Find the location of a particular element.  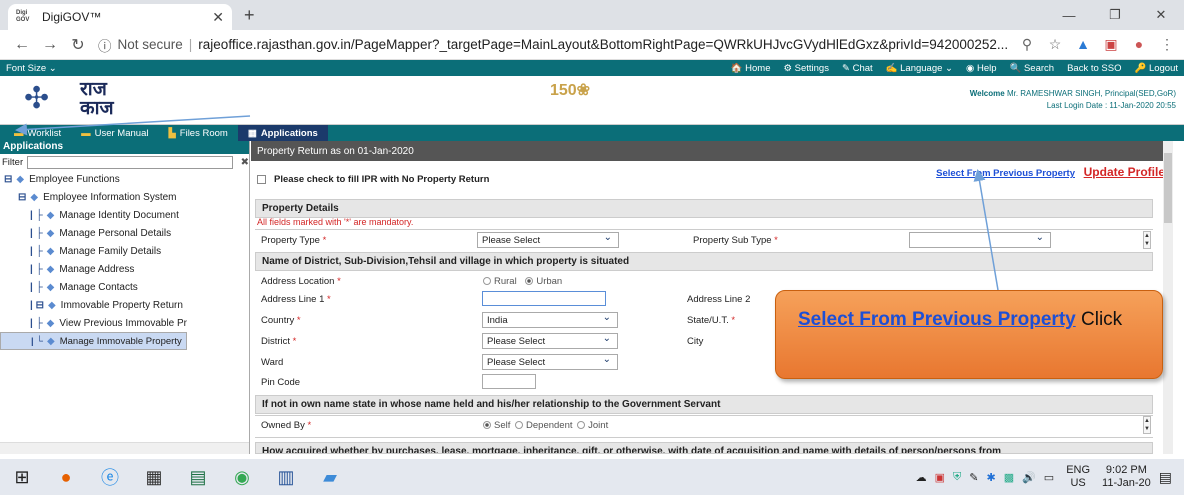

tree-item-label: Immovable Property Return is located at coordinates (121, 305).